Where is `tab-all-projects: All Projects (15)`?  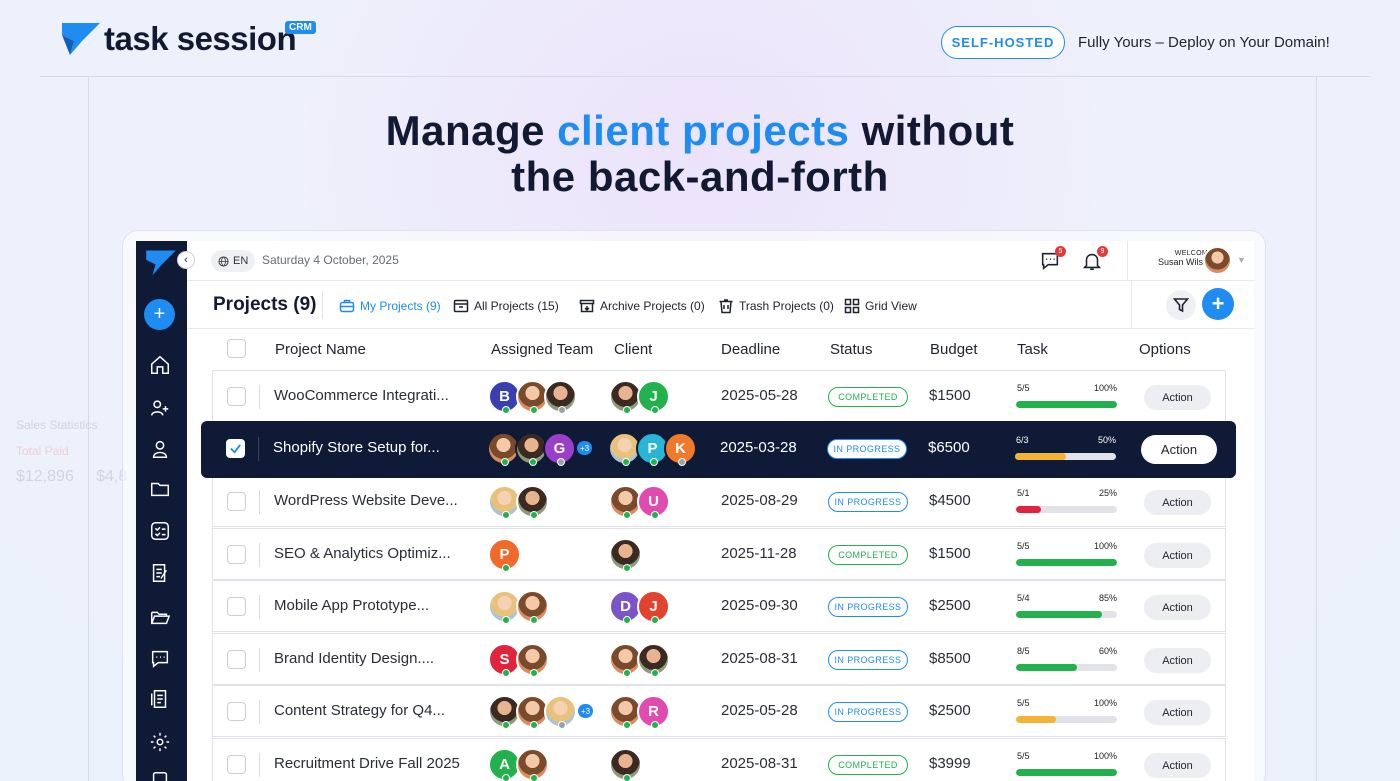
tab-all-projects: All Projects (15) is located at coordinates (506, 306).